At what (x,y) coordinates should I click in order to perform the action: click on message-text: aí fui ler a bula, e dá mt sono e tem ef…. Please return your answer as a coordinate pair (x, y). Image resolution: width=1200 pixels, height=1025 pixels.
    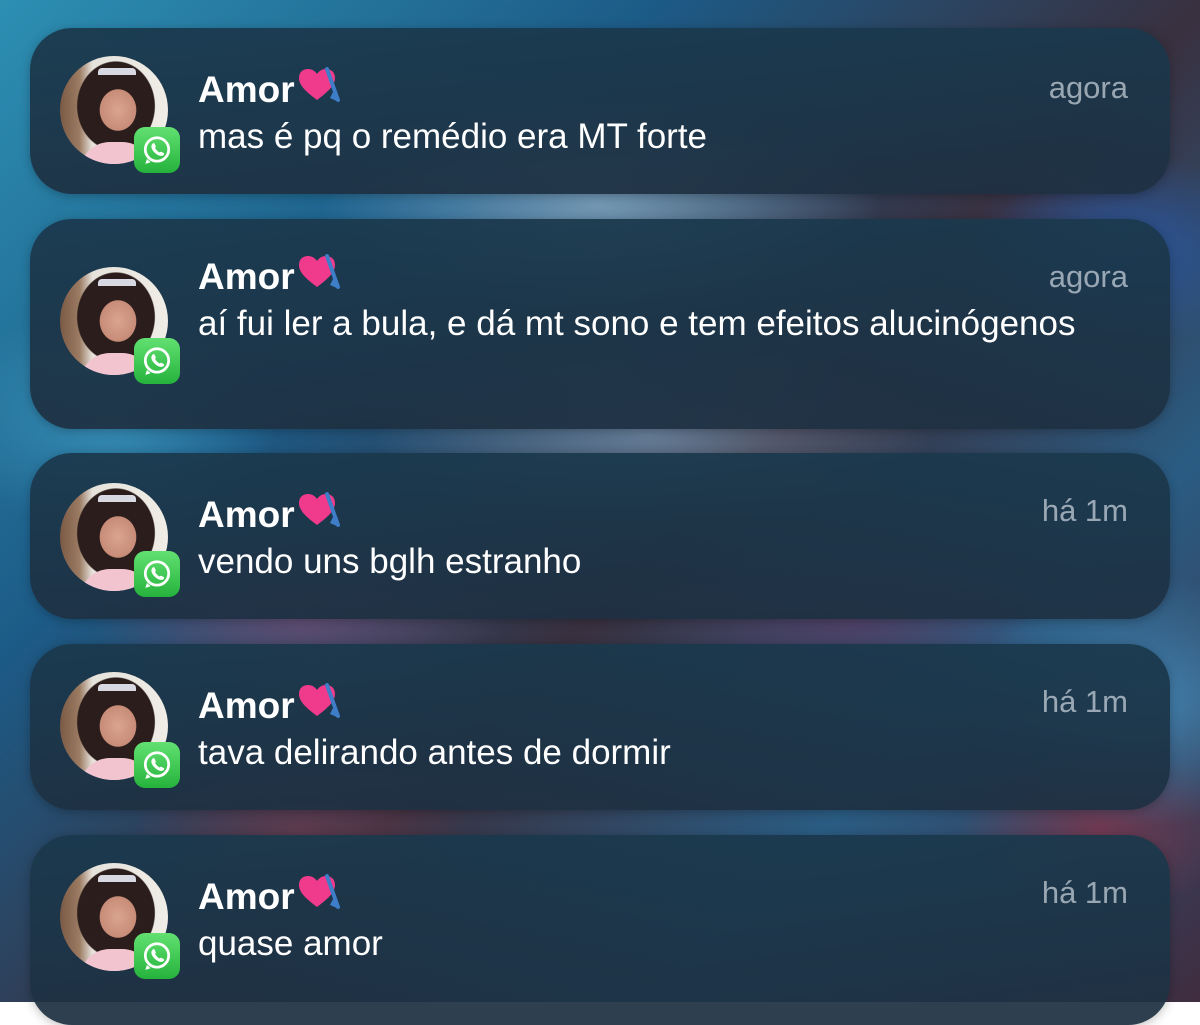
    Looking at the image, I should click on (637, 323).